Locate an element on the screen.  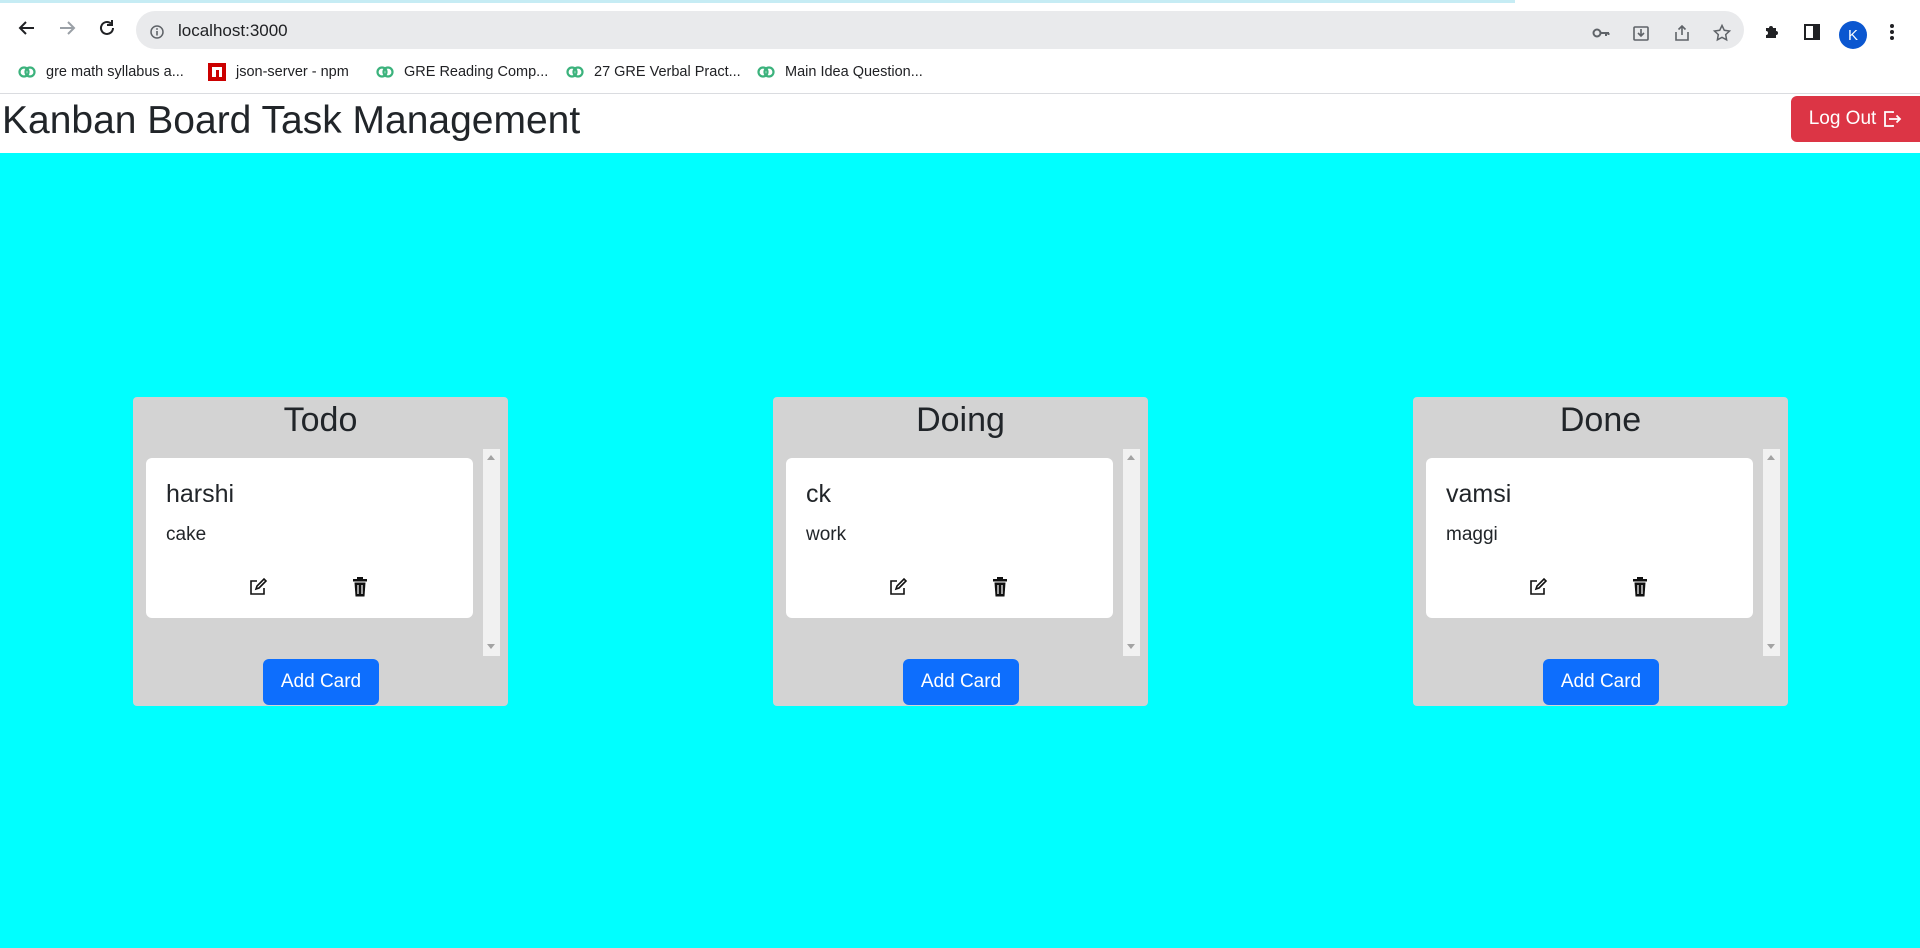
password-key-icon is located at coordinates (1601, 33).